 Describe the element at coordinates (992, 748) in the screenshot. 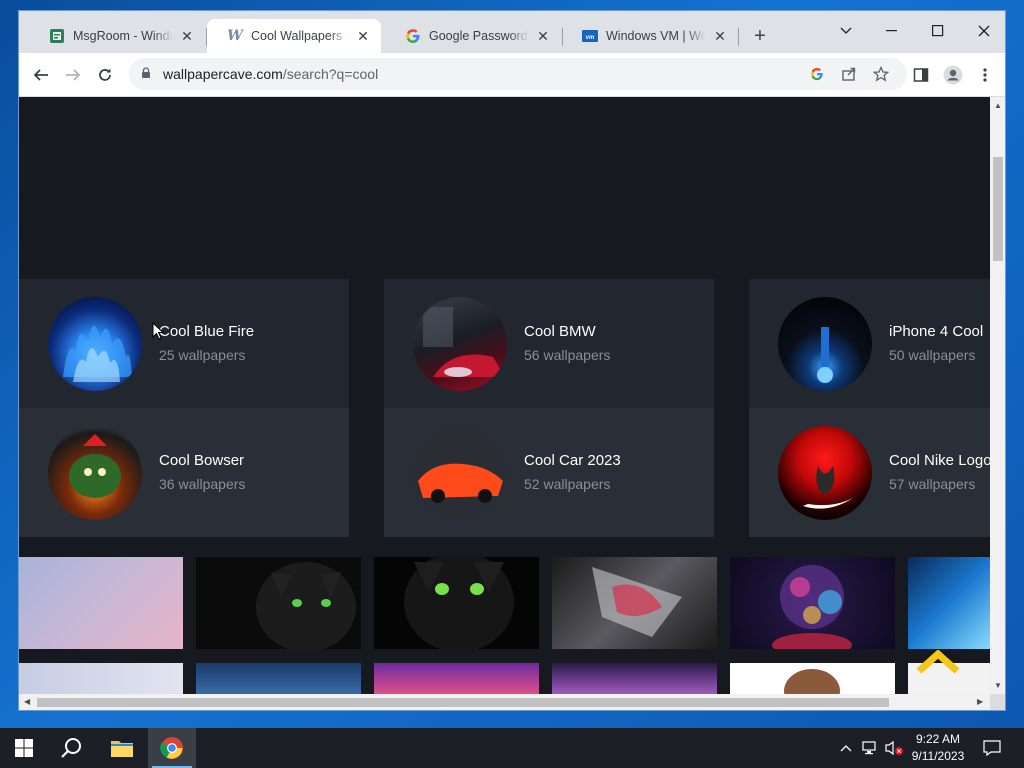

I see `notification-icon` at that location.